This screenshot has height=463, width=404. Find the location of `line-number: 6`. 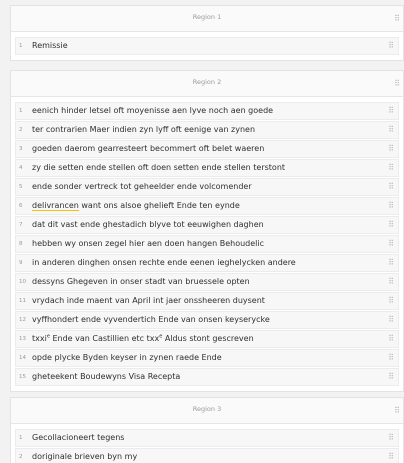

line-number: 6 is located at coordinates (21, 206).